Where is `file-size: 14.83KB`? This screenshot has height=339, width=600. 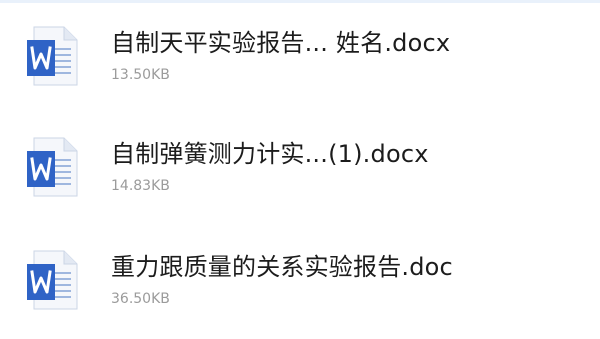
file-size: 14.83KB is located at coordinates (140, 186).